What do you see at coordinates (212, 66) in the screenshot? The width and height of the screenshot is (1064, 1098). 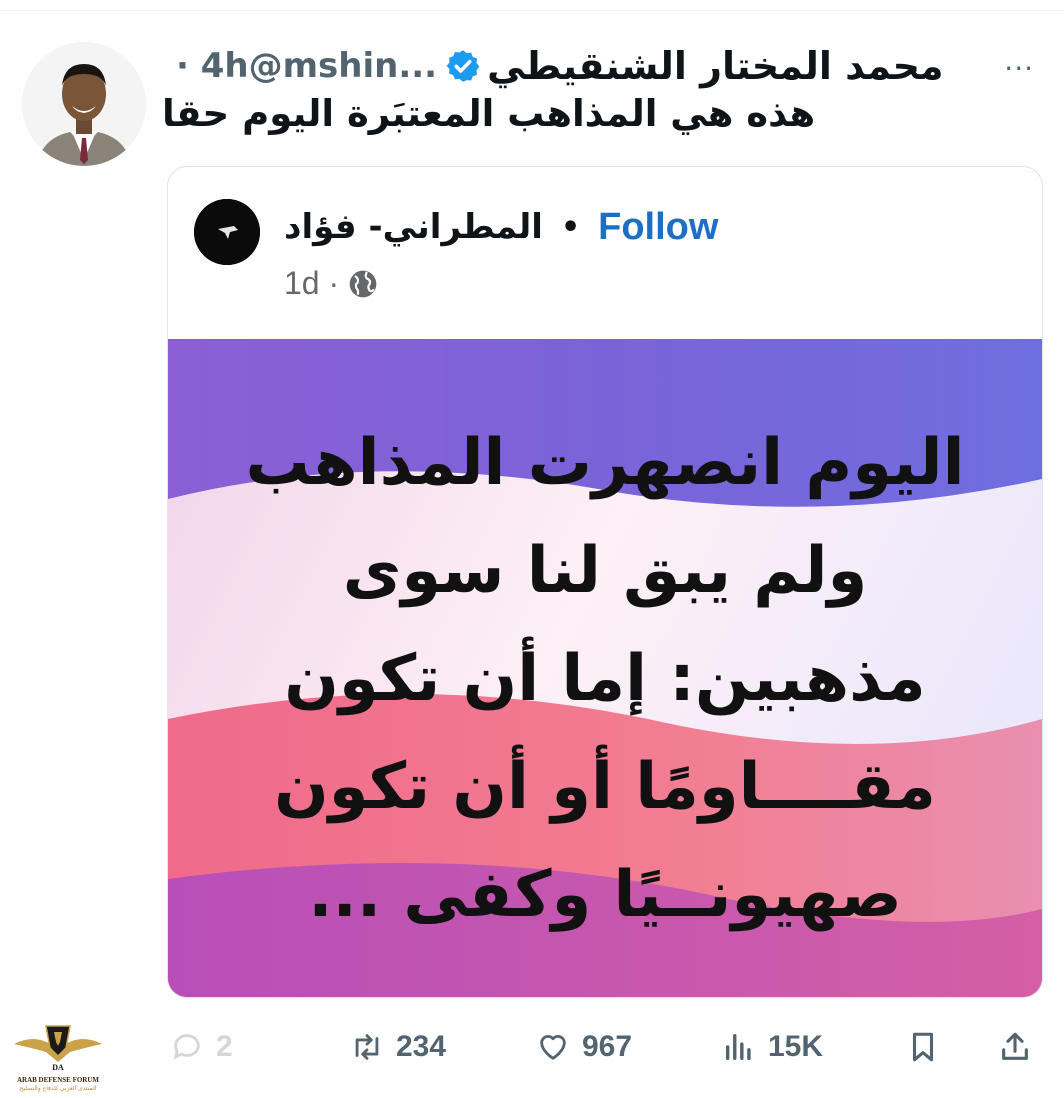 I see `timestamp: · 4h` at bounding box center [212, 66].